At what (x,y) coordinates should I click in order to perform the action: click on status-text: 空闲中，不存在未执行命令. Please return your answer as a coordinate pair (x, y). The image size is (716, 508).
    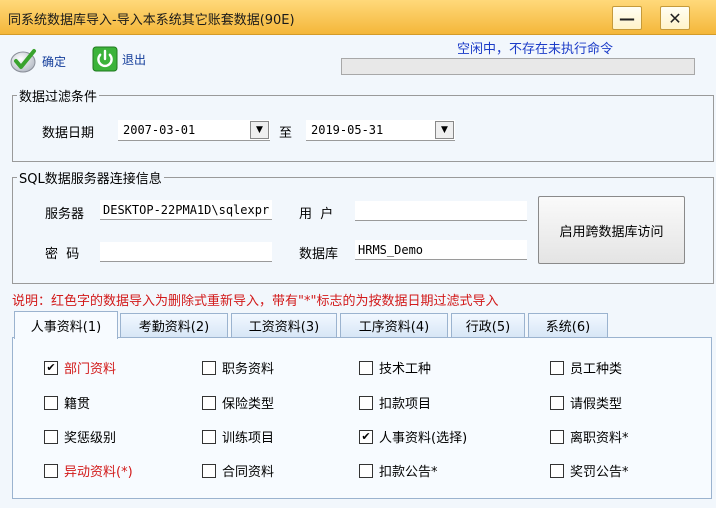
    Looking at the image, I should click on (534, 49).